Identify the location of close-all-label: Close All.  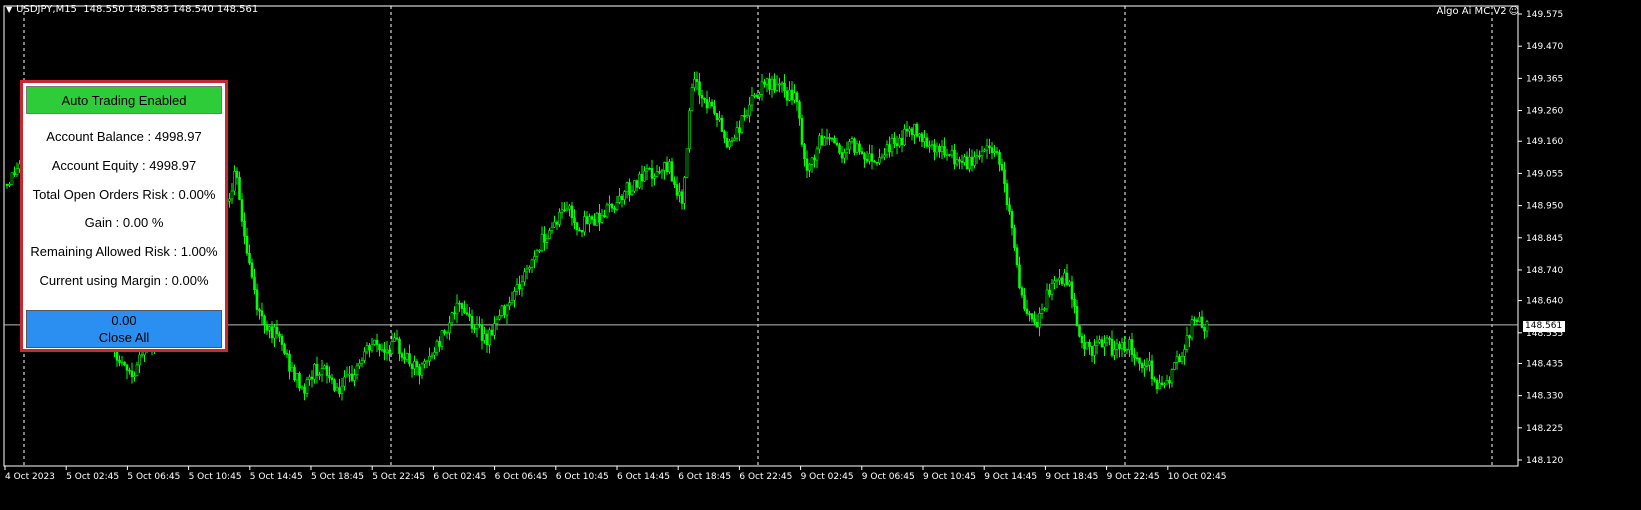
(124, 337).